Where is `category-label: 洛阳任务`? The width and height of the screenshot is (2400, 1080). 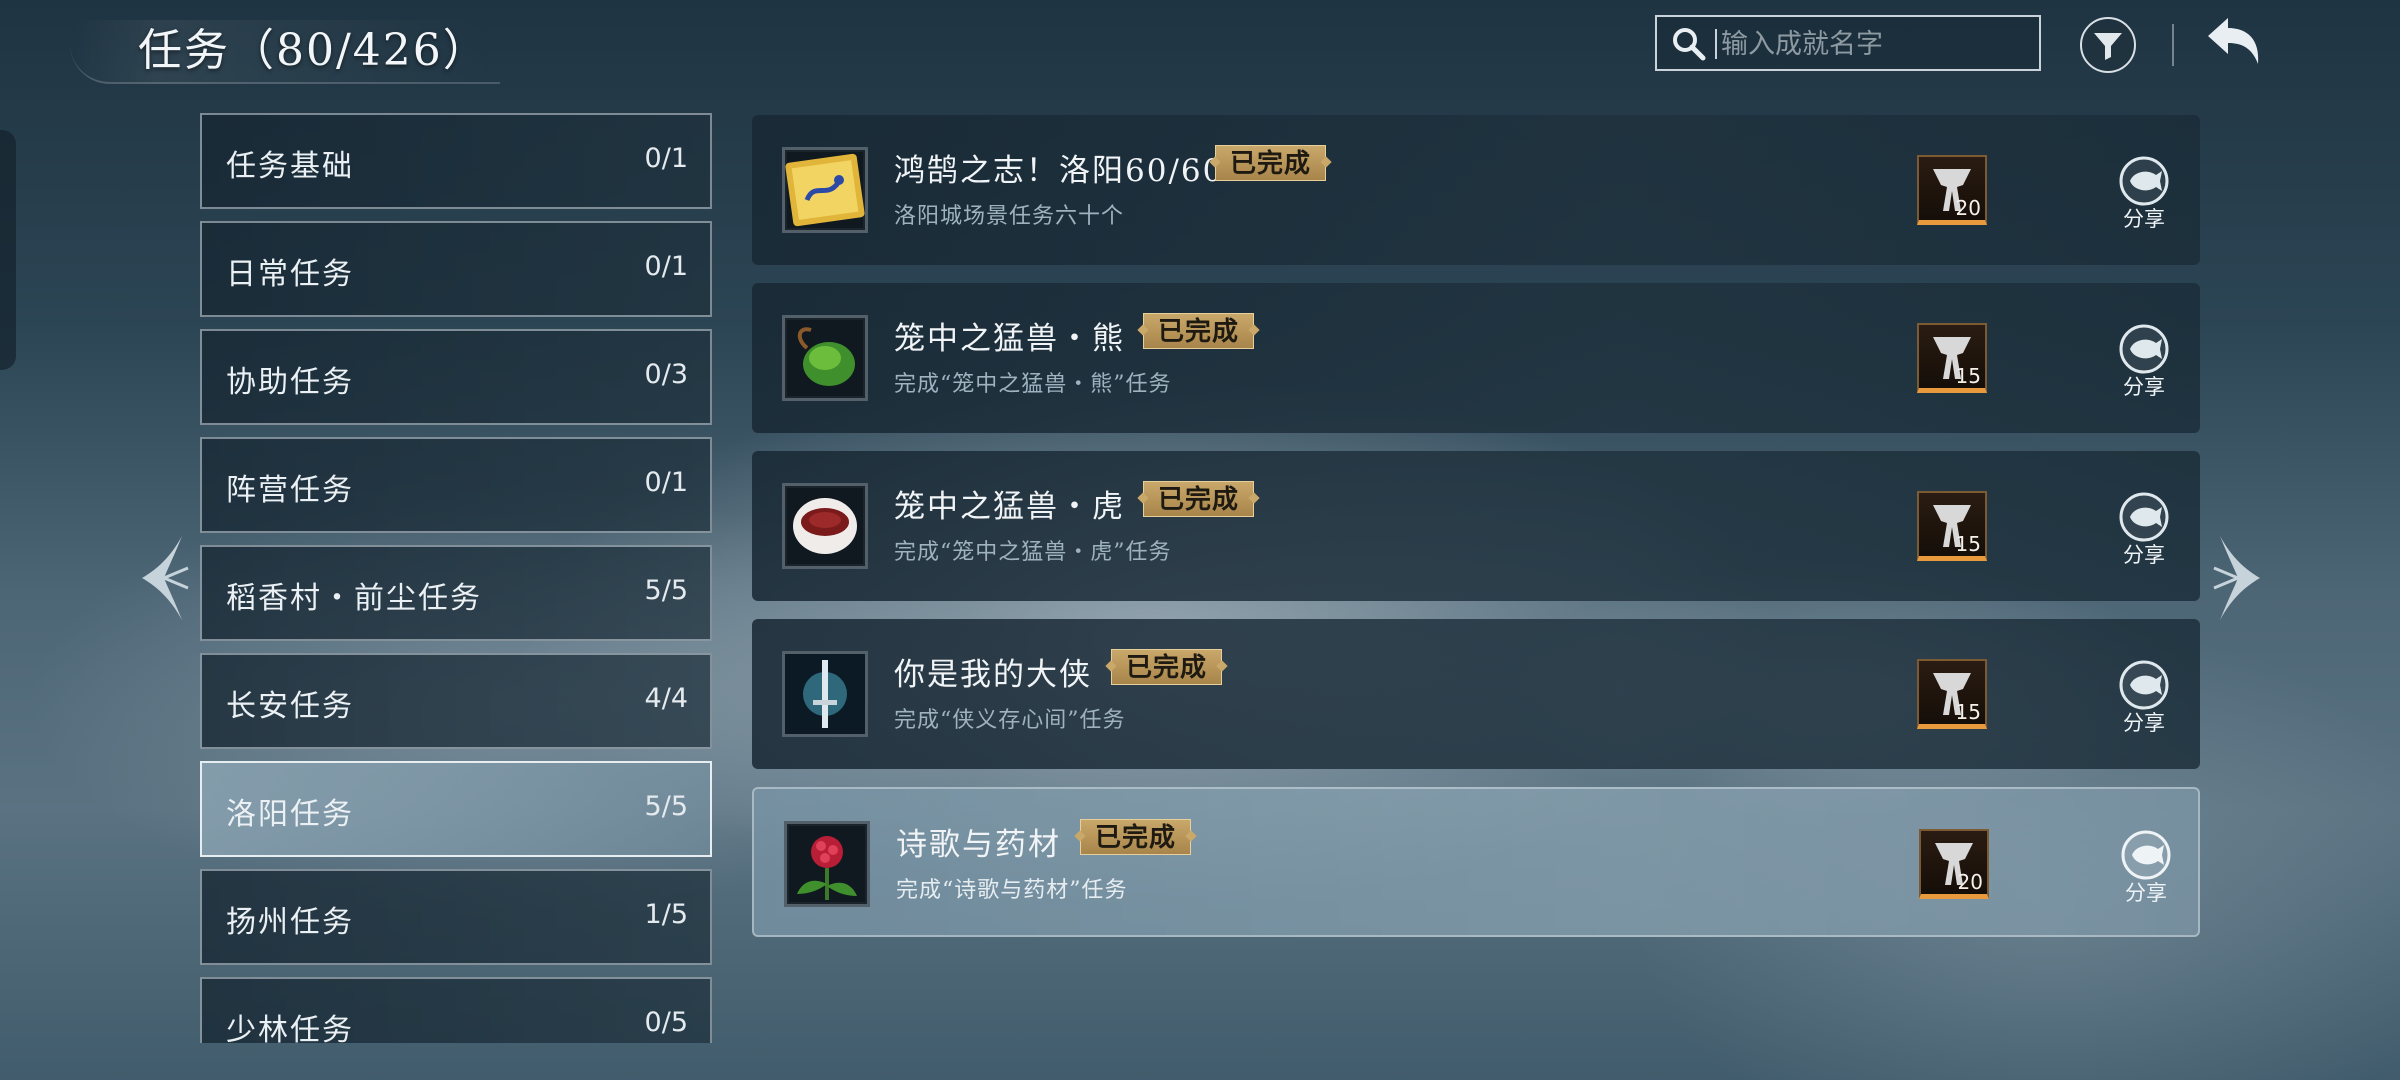 category-label: 洛阳任务 is located at coordinates (290, 814).